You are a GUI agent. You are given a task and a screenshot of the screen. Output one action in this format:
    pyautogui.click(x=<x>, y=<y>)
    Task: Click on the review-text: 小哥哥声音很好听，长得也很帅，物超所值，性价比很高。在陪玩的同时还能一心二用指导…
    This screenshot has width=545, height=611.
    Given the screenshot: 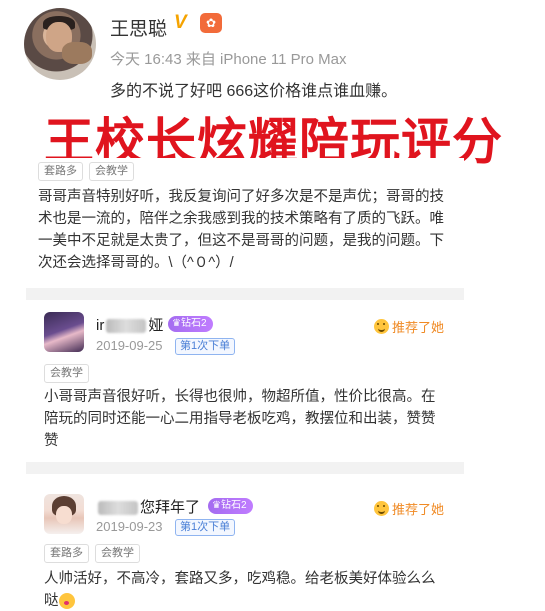 What is the action you would take?
    pyautogui.click(x=240, y=419)
    